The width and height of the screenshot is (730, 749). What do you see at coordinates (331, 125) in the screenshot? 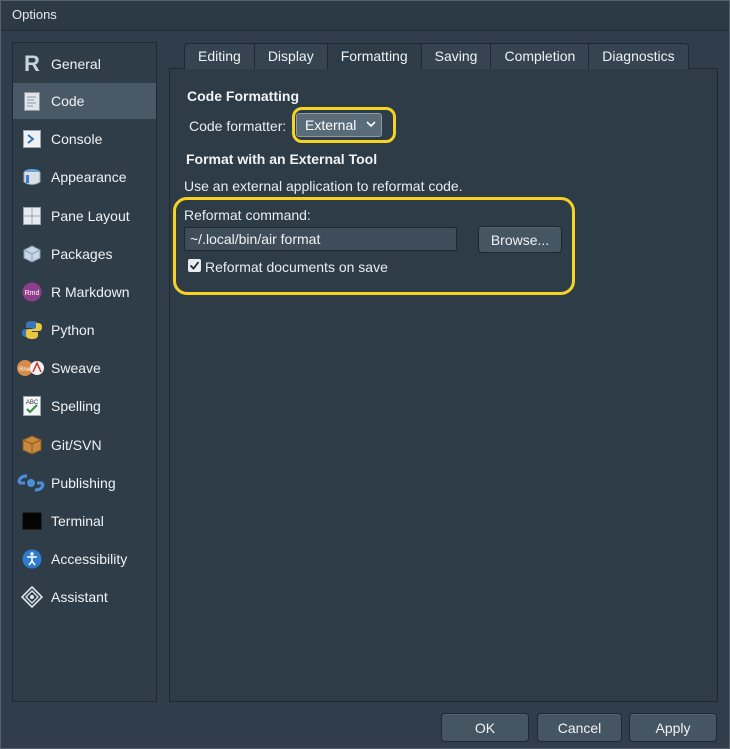
I see `code-formatter-value: External` at bounding box center [331, 125].